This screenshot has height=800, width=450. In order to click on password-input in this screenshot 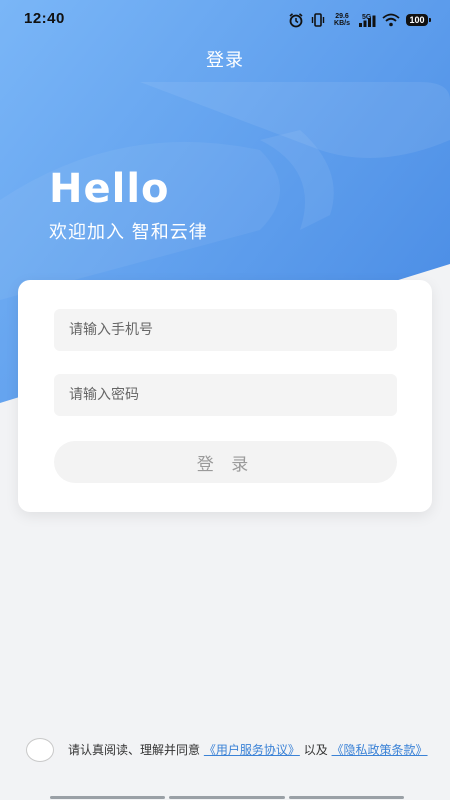, I will do `click(225, 395)`.